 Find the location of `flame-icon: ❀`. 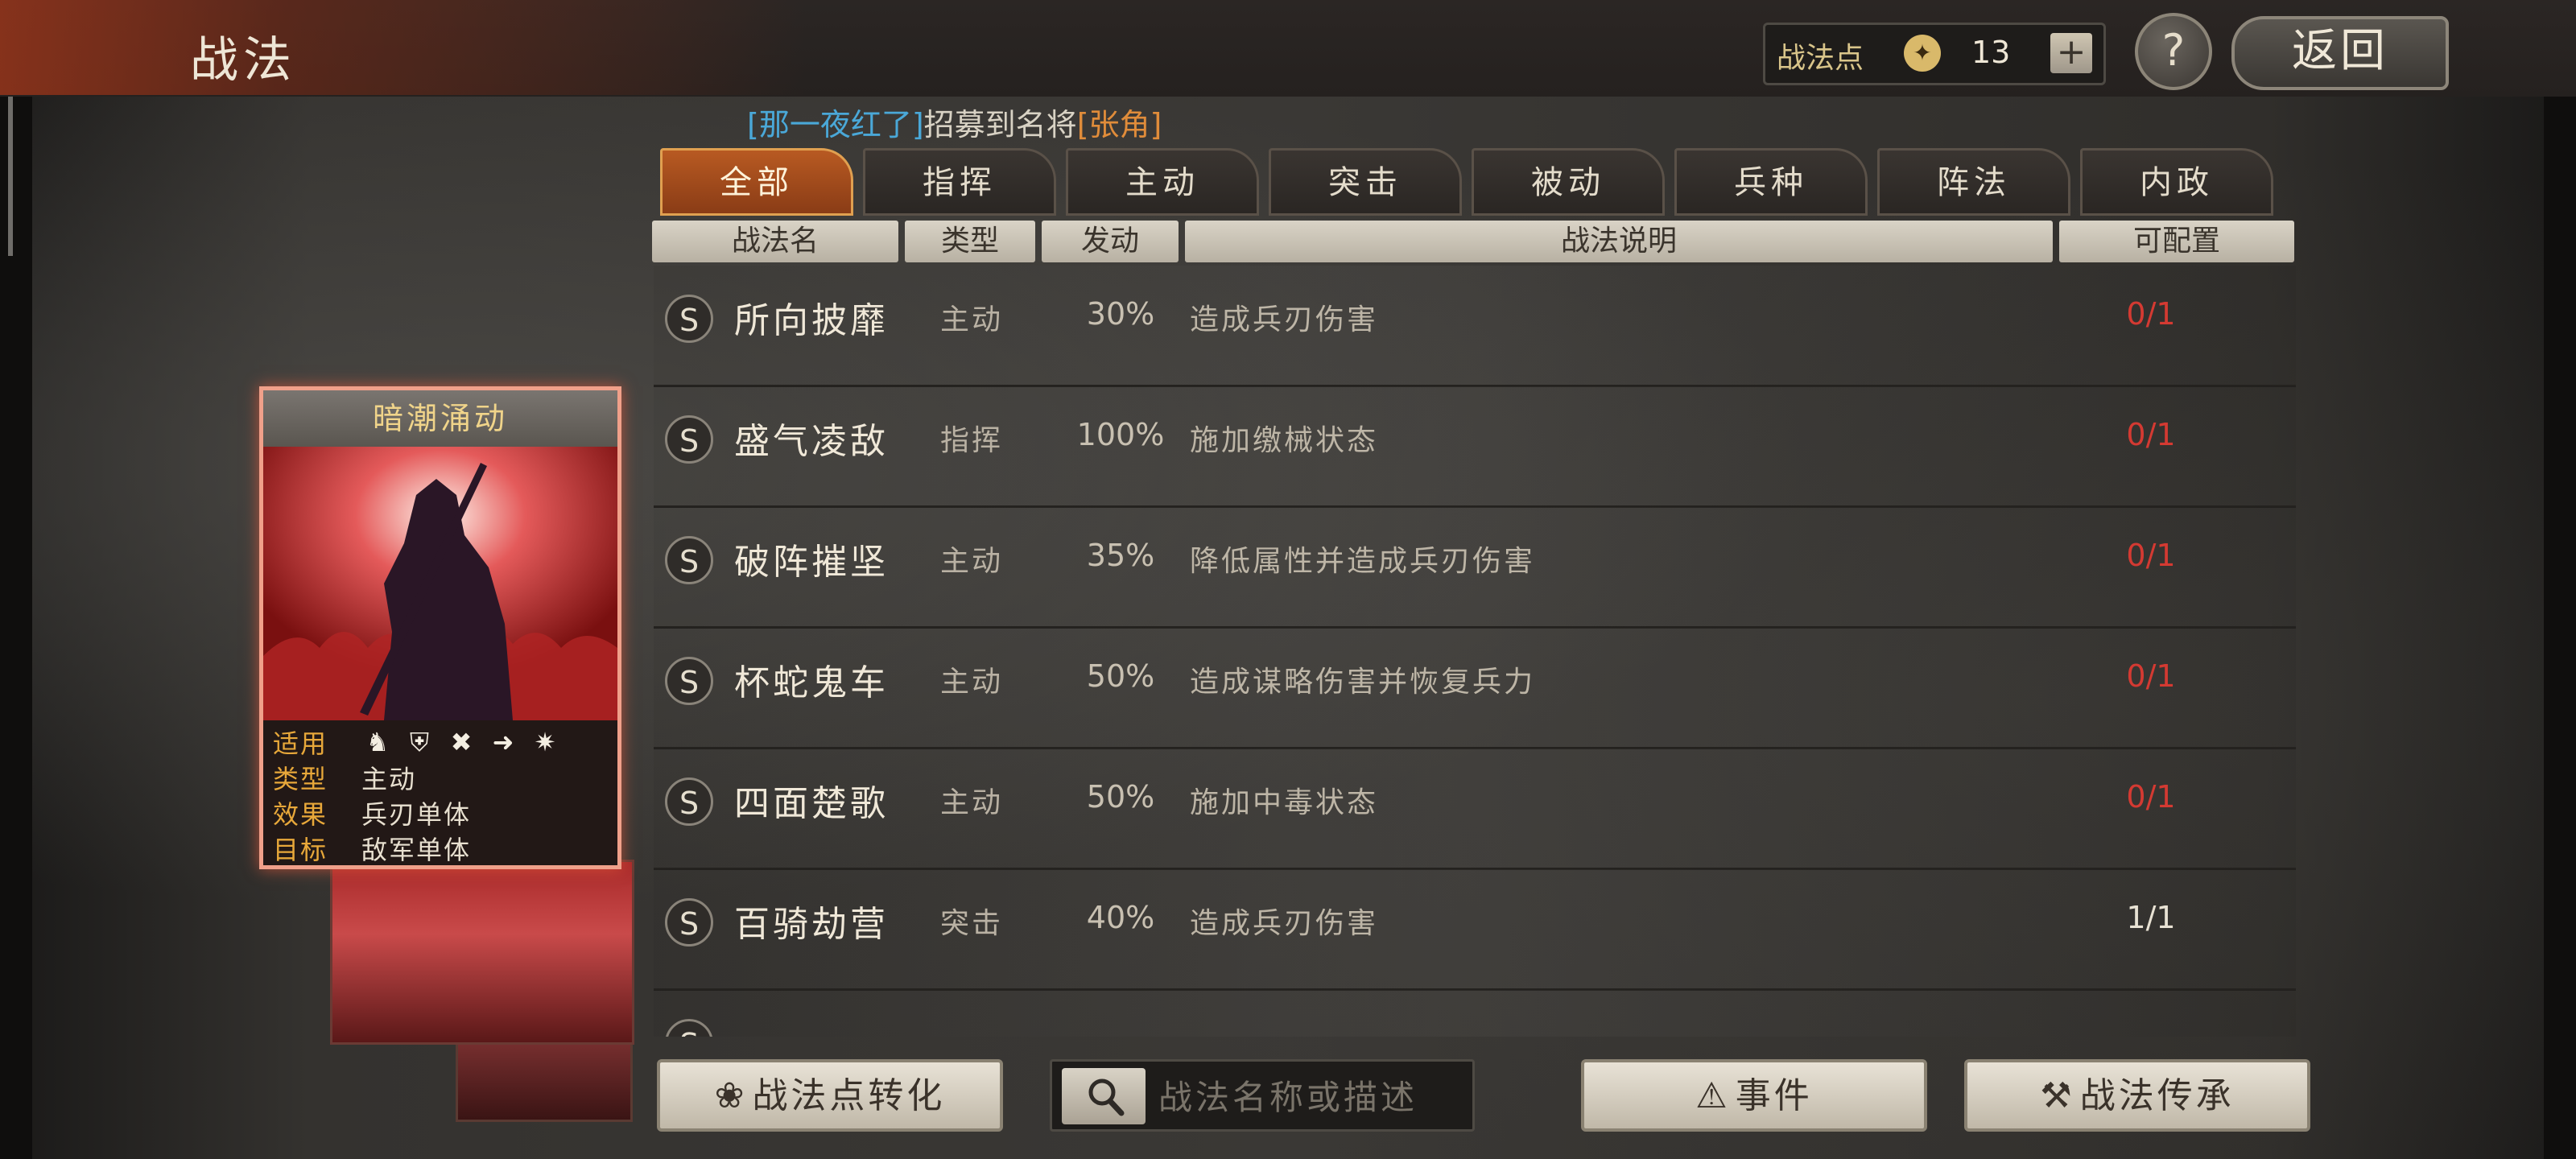

flame-icon: ❀ is located at coordinates (731, 1095).